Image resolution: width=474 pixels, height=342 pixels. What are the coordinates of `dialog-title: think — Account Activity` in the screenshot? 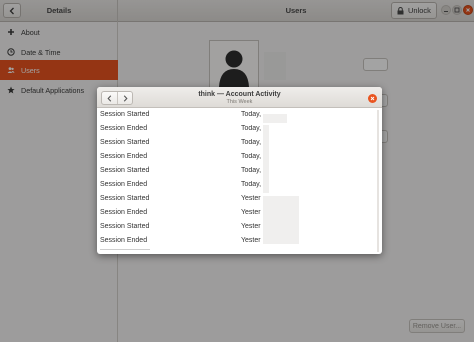 It's located at (239, 94).